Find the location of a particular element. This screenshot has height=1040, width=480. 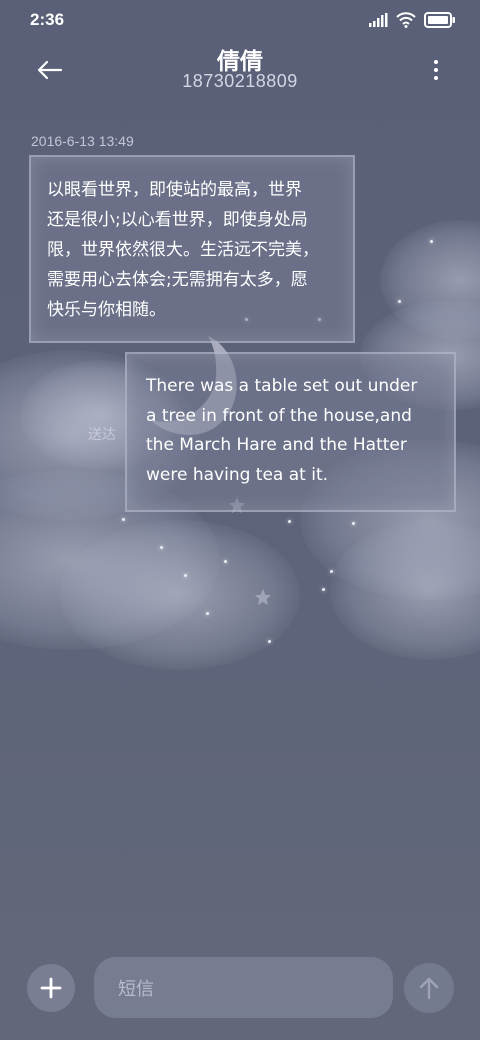

conversation-header: 倩倩 18730218809 is located at coordinates (240, 75).